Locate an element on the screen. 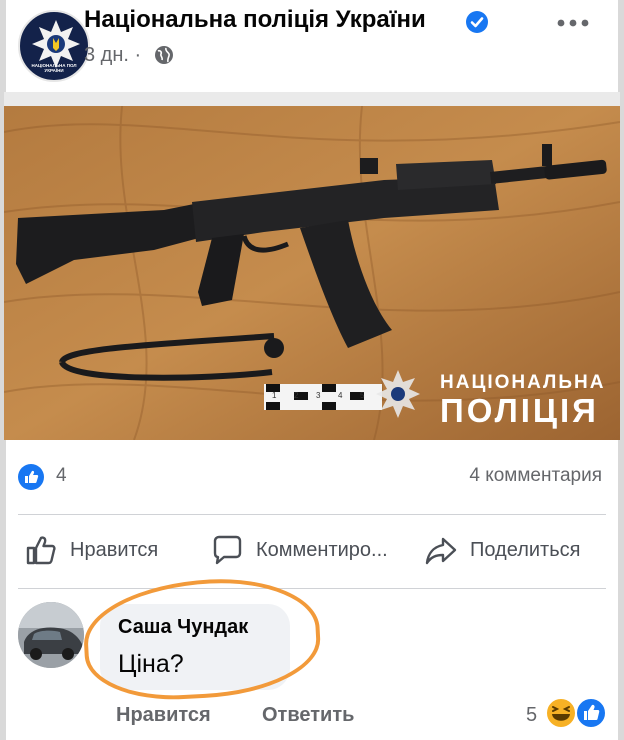 This screenshot has width=624, height=740. ruler-mark: 1 is located at coordinates (274, 395).